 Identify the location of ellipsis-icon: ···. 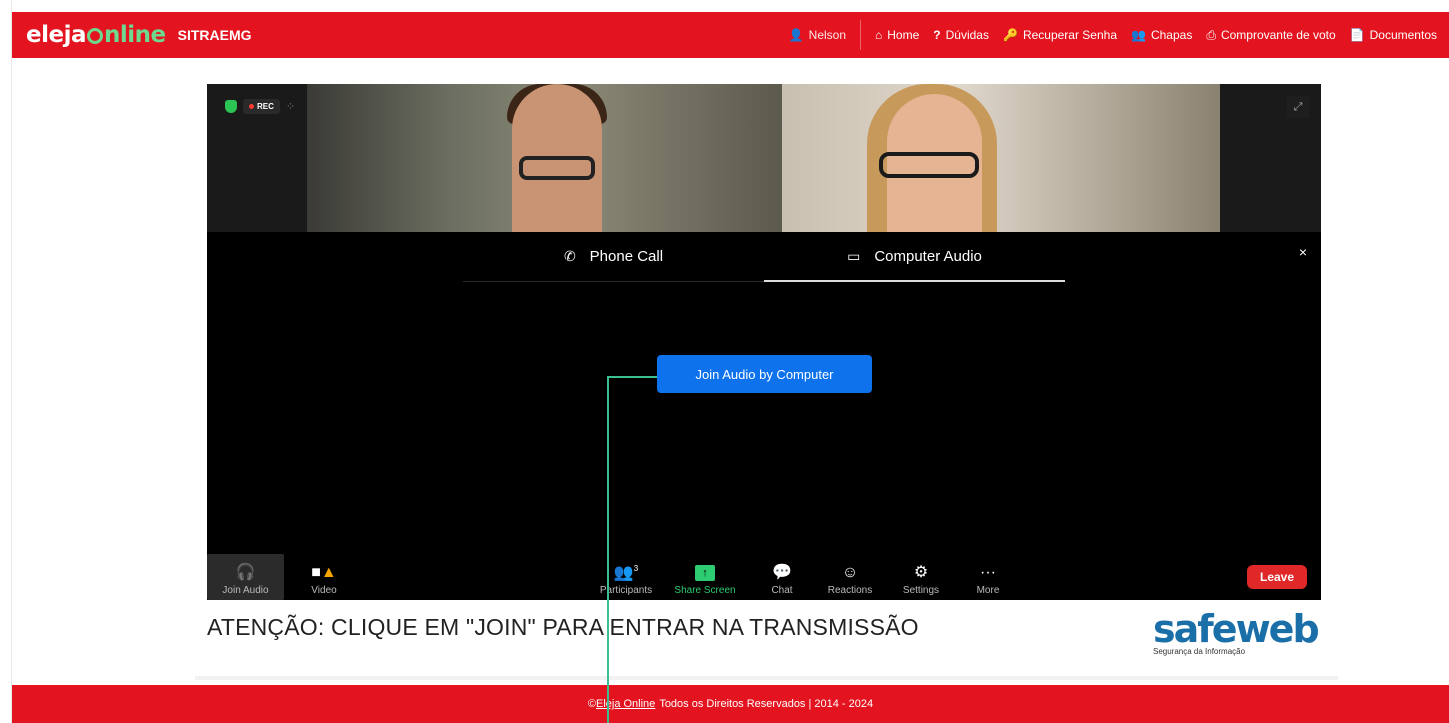
(988, 572).